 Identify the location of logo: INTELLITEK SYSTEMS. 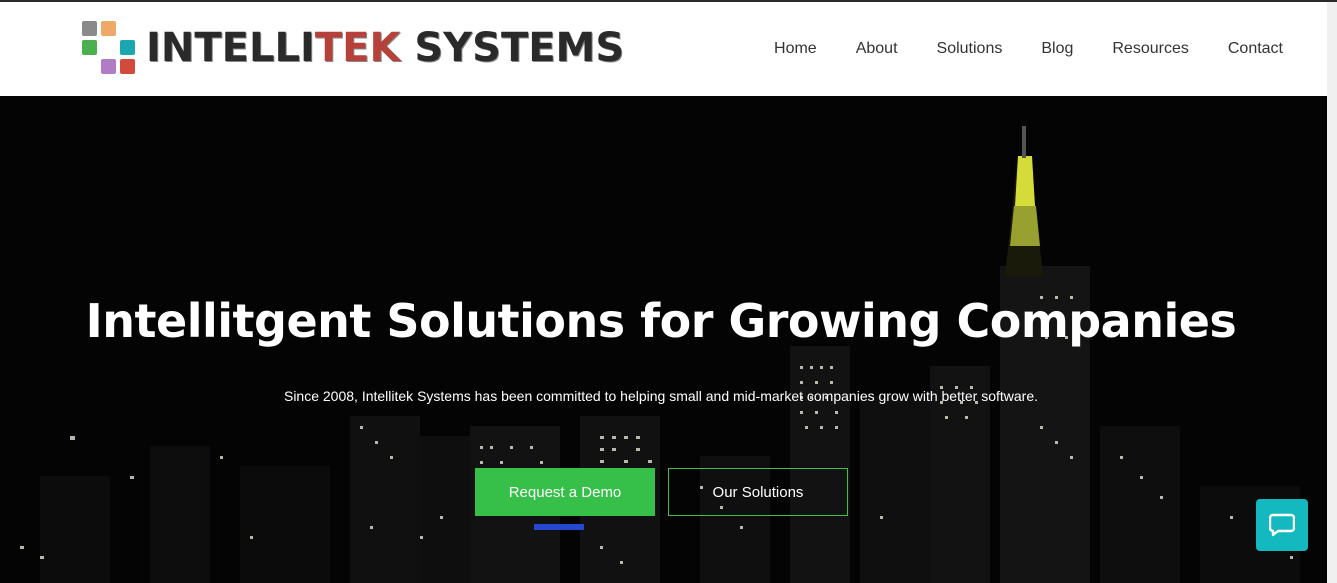
(352, 48).